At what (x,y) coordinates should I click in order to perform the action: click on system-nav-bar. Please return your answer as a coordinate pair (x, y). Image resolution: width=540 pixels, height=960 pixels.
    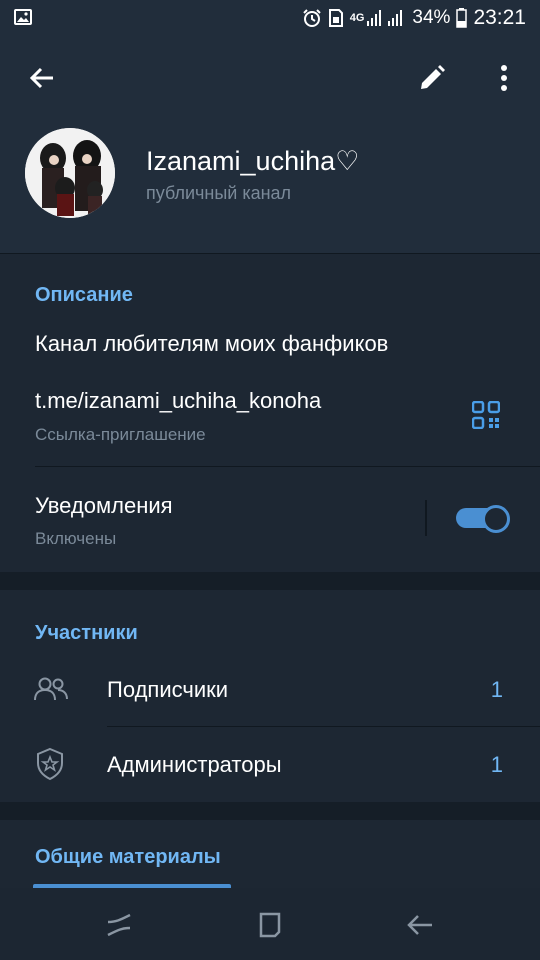
    Looking at the image, I should click on (270, 924).